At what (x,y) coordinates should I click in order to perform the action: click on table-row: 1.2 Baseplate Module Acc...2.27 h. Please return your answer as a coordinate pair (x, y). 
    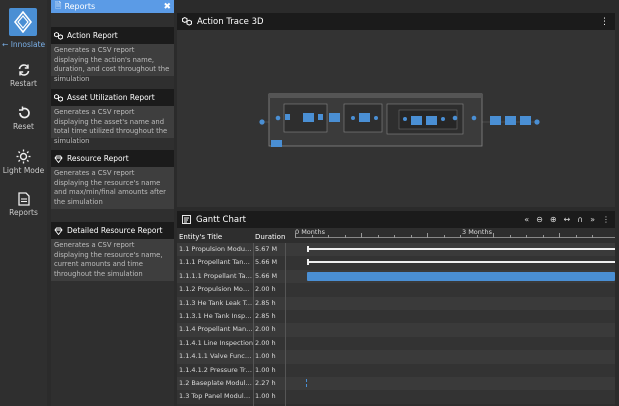
    Looking at the image, I should click on (396, 384).